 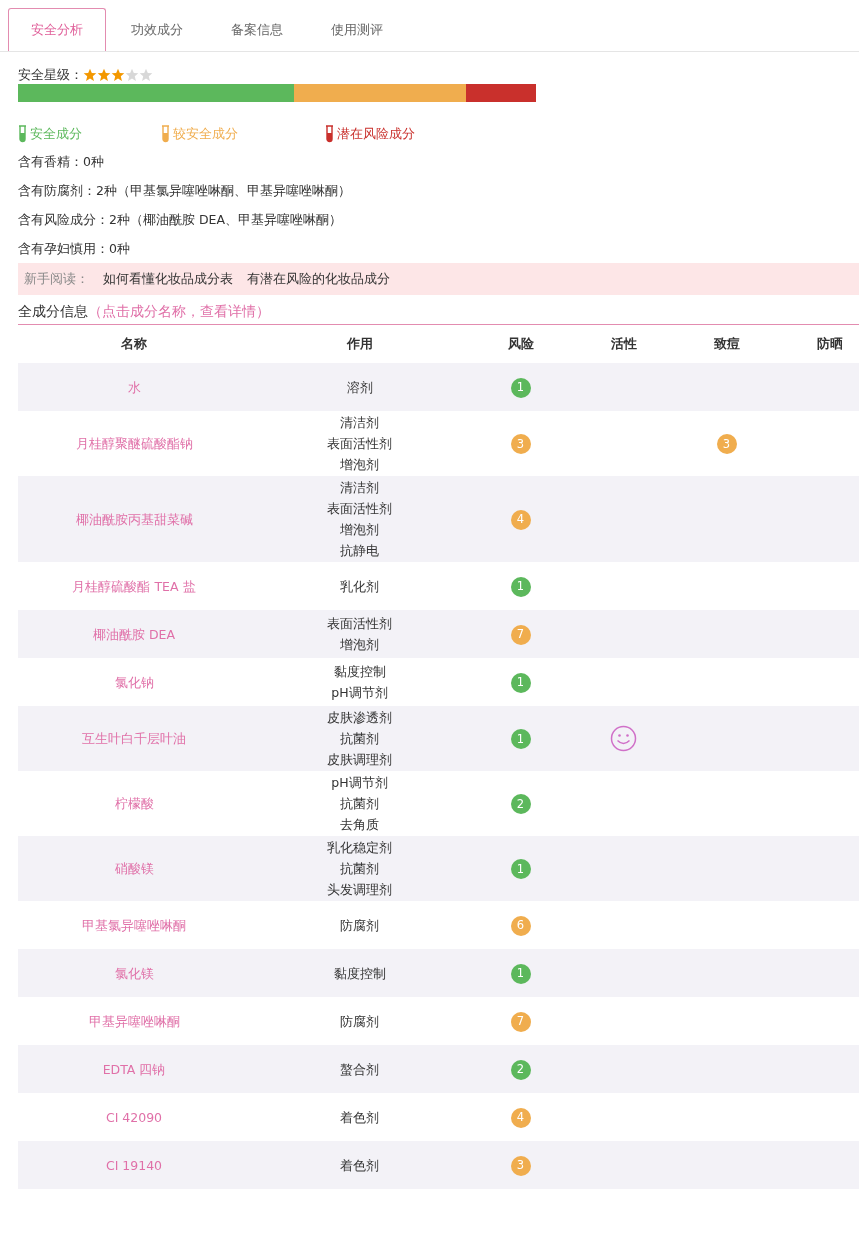 What do you see at coordinates (359, 890) in the screenshot?
I see `function-text: 头发调理剂` at bounding box center [359, 890].